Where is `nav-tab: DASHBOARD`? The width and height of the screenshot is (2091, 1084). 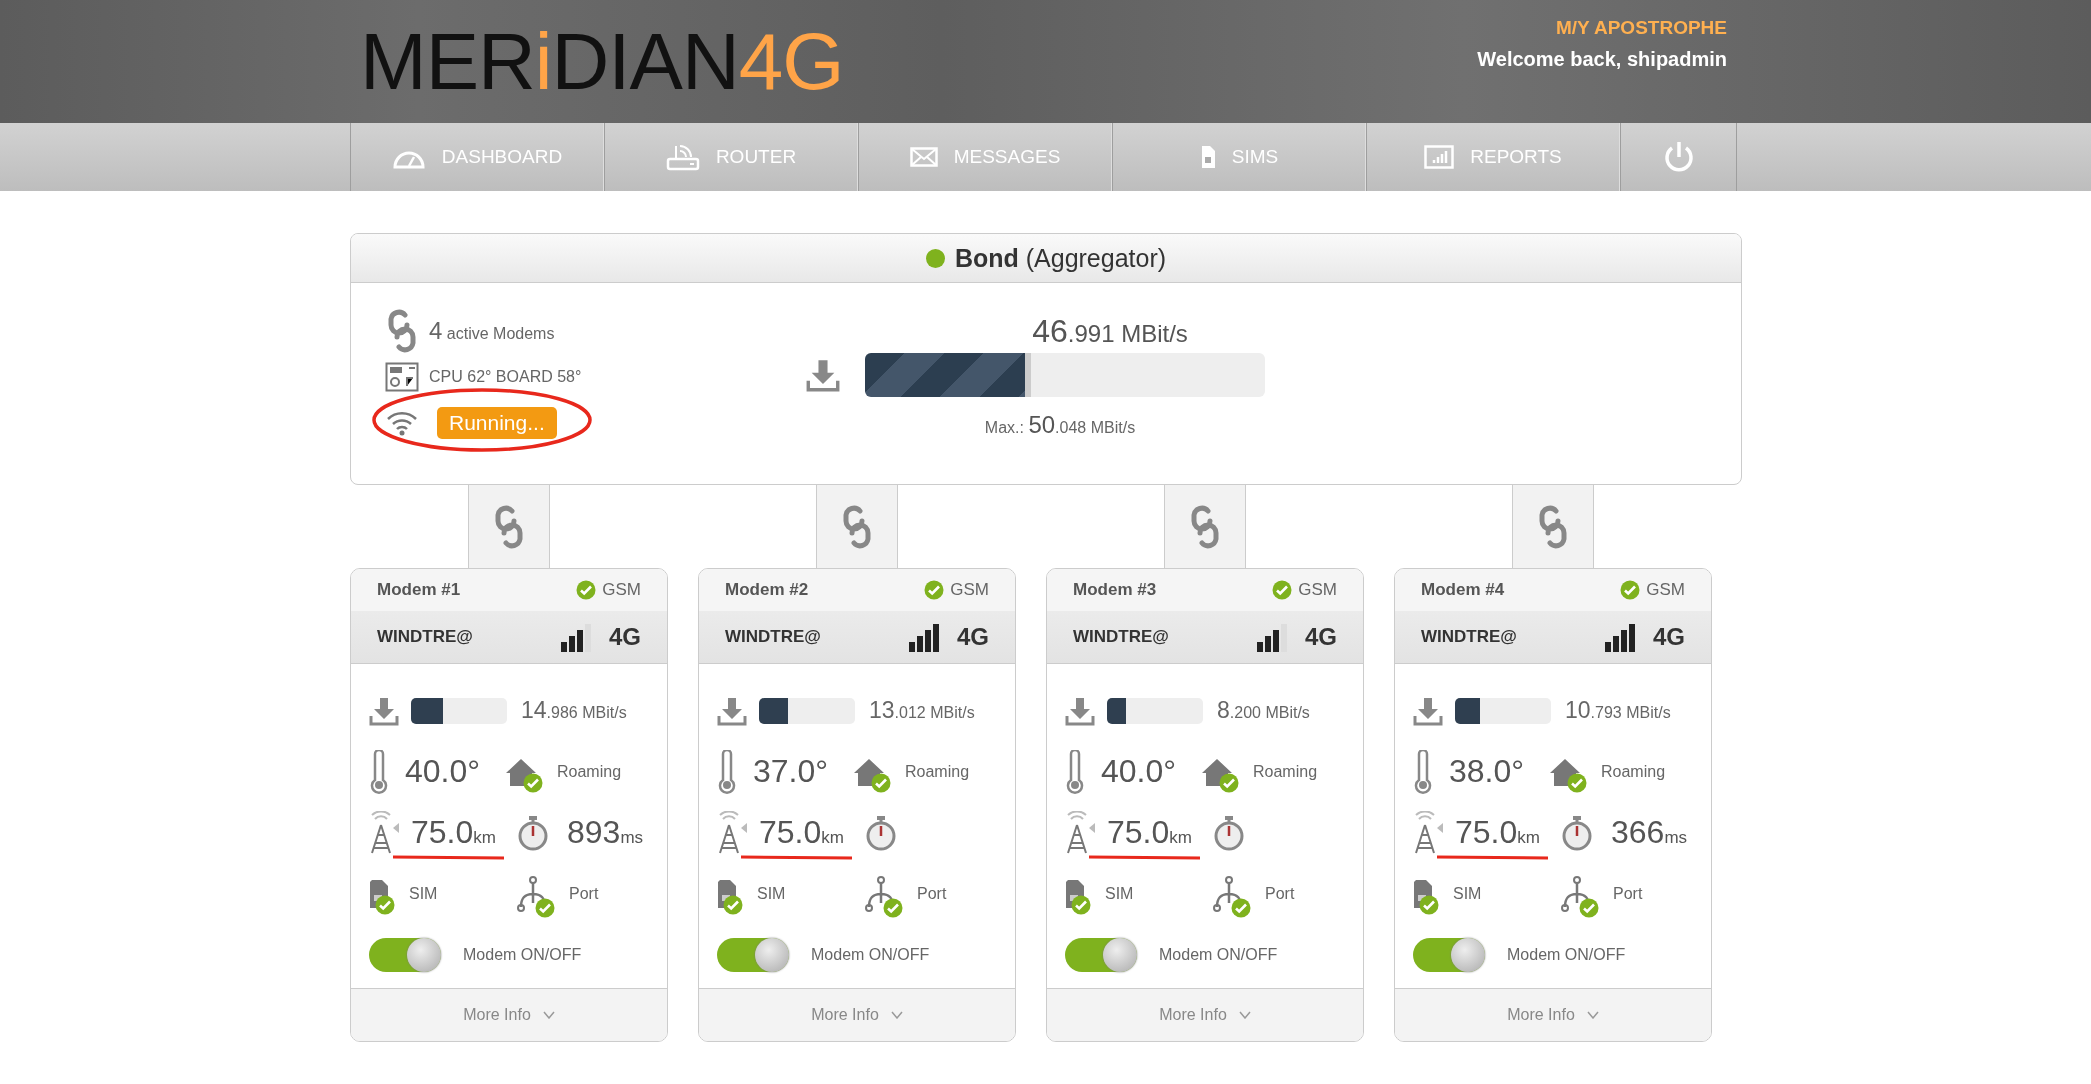
nav-tab: DASHBOARD is located at coordinates (477, 157).